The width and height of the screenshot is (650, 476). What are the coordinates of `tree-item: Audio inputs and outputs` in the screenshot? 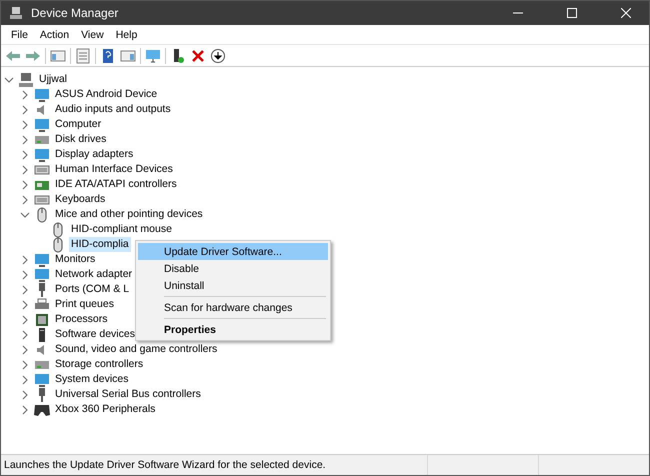 It's located at (113, 109).